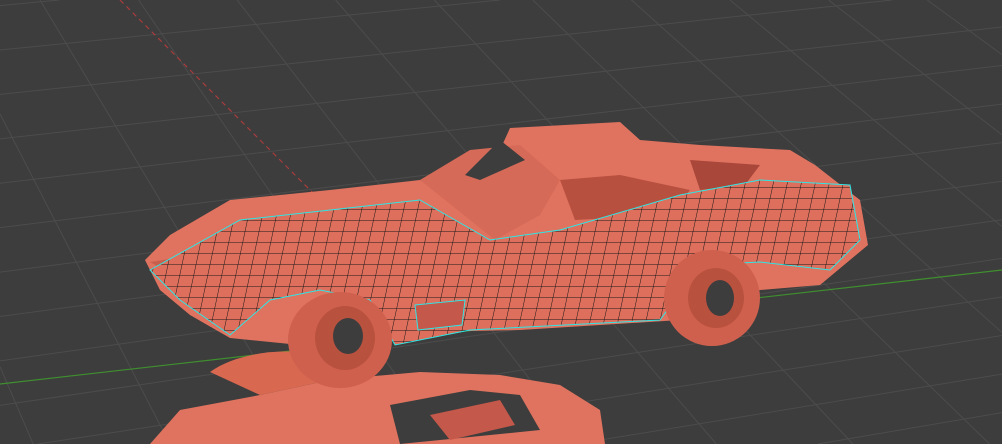 The image size is (1002, 444). Describe the element at coordinates (340, 340) in the screenshot. I see `front-wheel` at that location.